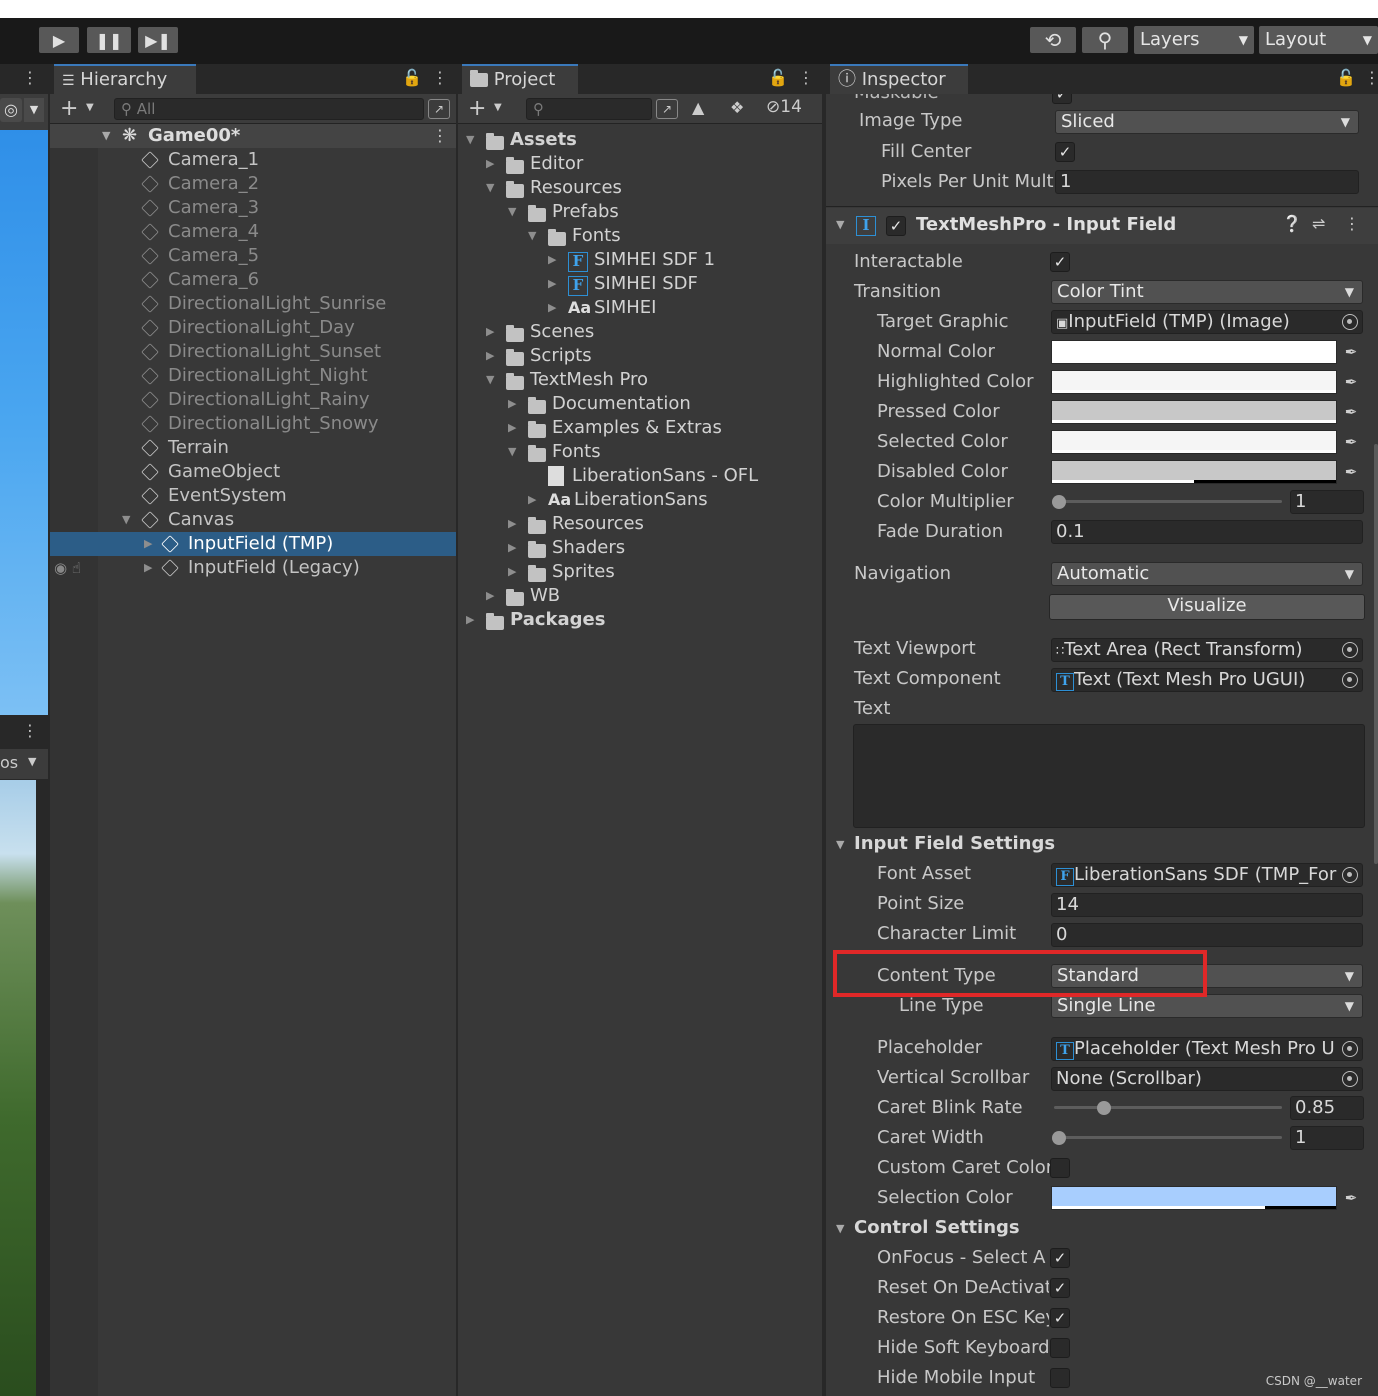 This screenshot has width=1378, height=1396. I want to click on hierarchy-item: Terrain, so click(253, 448).